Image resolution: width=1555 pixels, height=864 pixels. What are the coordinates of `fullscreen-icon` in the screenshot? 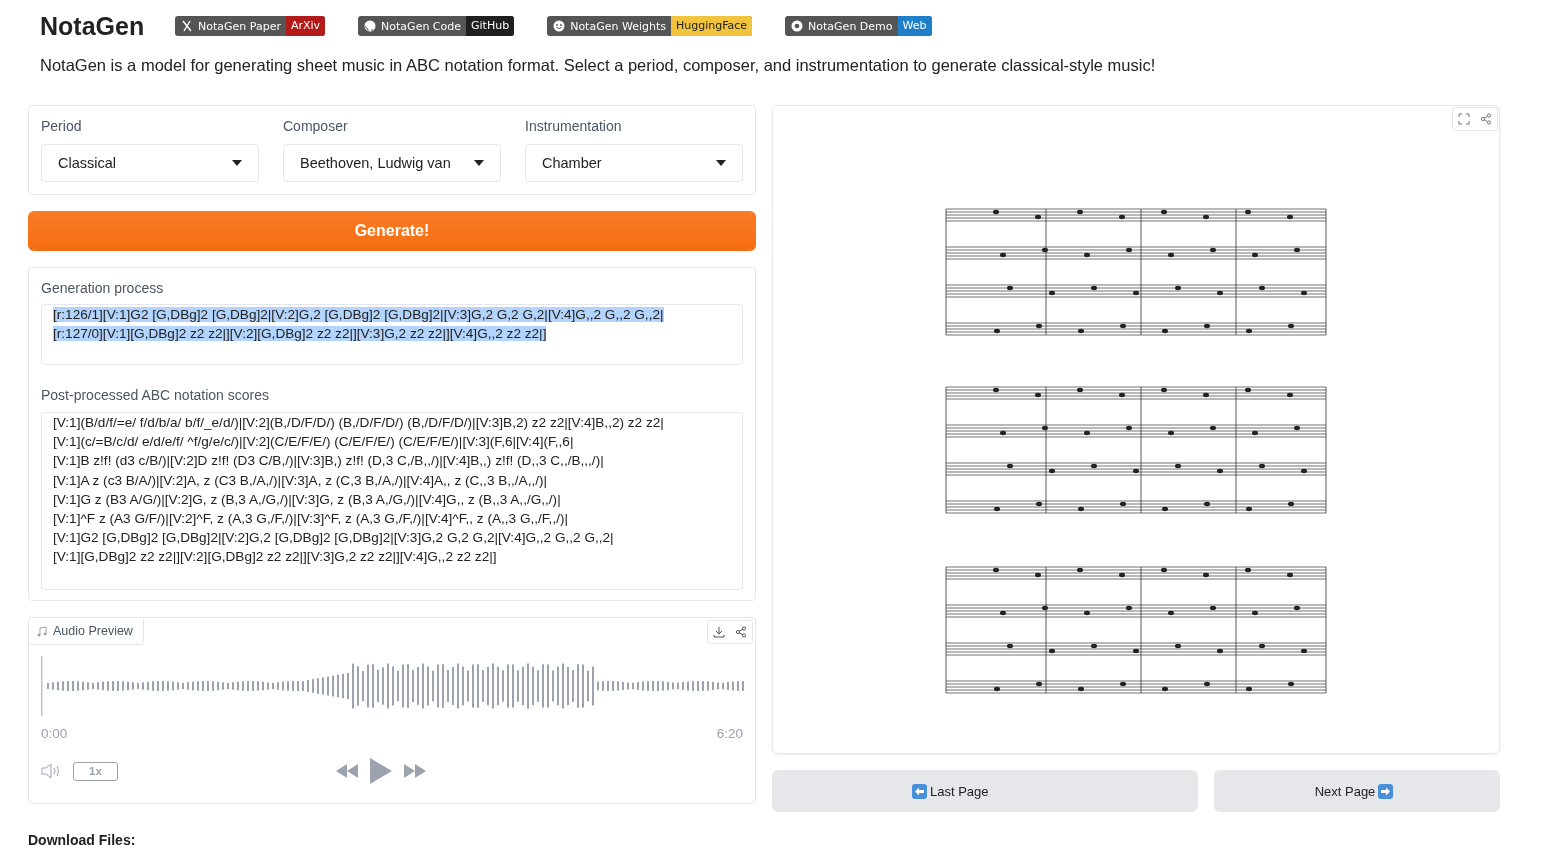 It's located at (1464, 119).